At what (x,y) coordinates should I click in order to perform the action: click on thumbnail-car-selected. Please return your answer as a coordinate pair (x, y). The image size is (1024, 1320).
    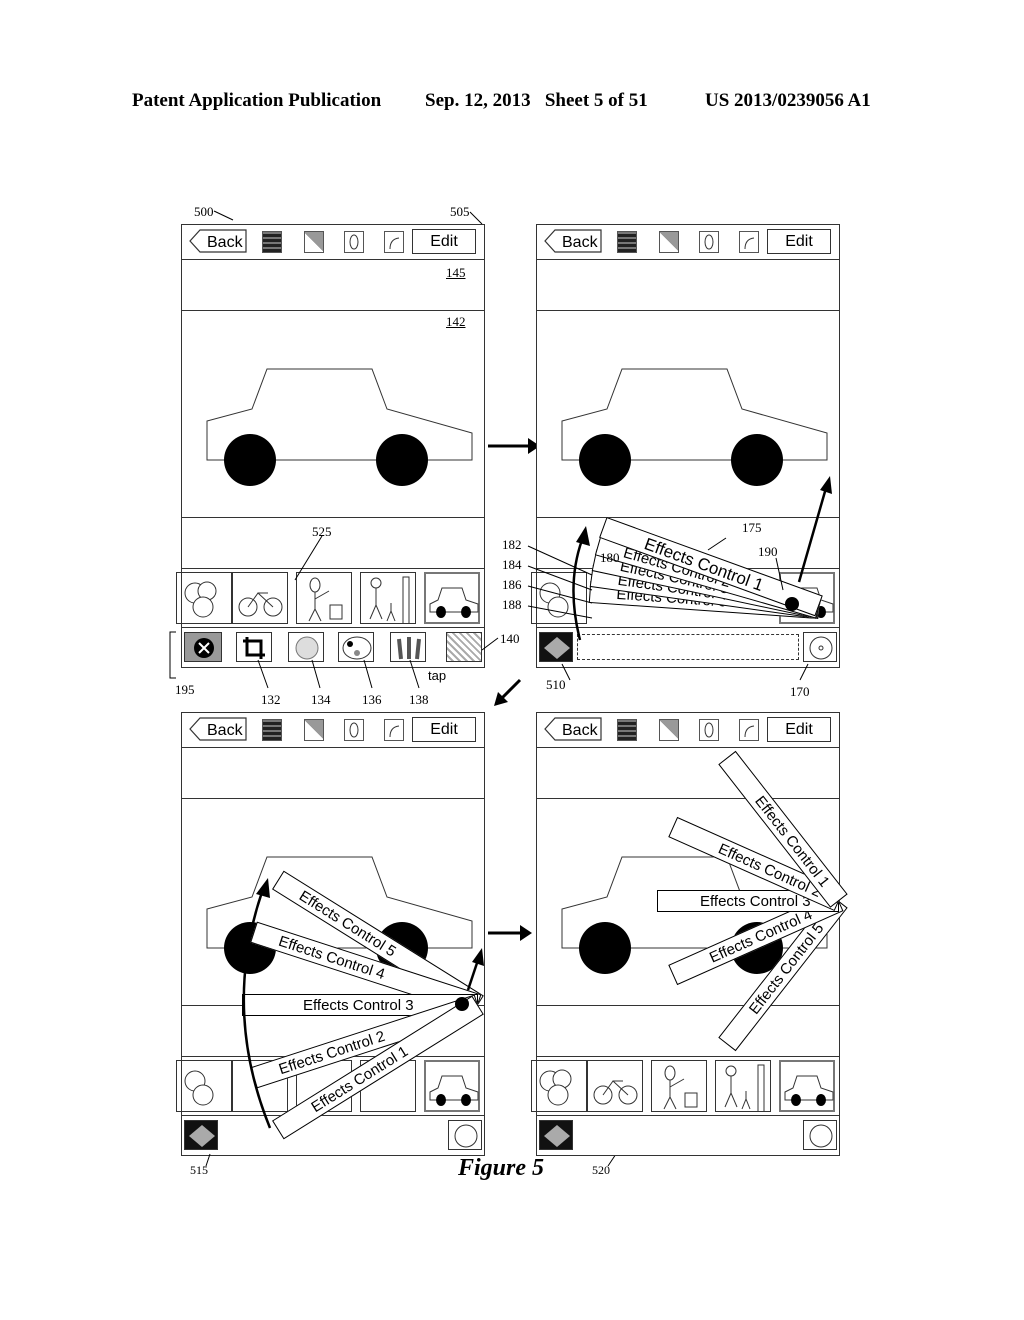
    Looking at the image, I should click on (807, 1086).